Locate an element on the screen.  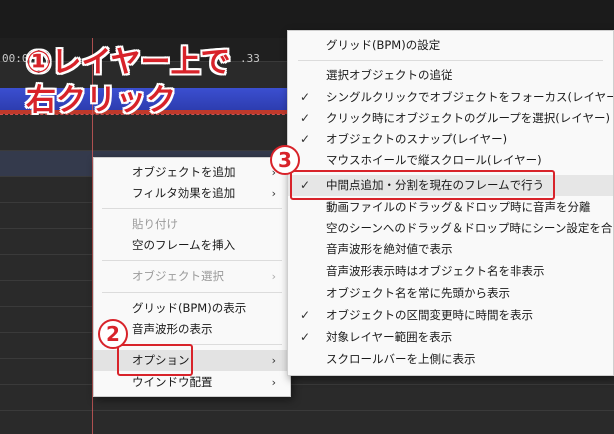
submenu-item-label: オブジェクトのスナップ(レイヤー) is located at coordinates (417, 139).